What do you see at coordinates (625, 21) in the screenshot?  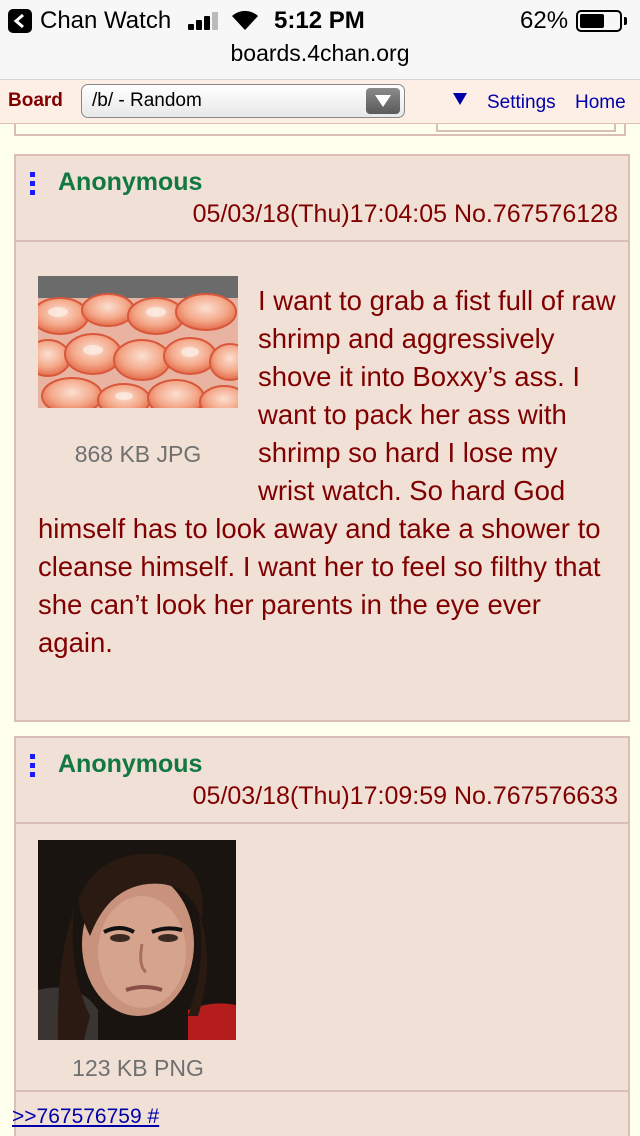 I see `battery-tip` at bounding box center [625, 21].